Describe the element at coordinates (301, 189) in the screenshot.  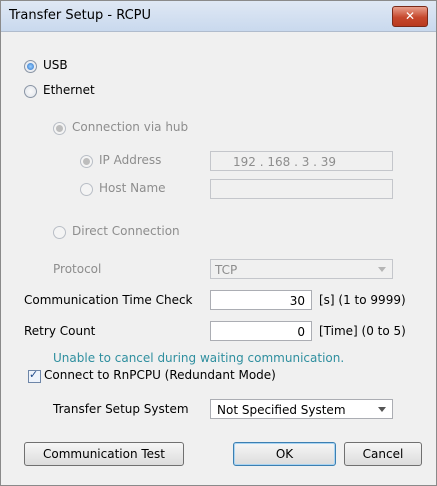
I see `host-name-field` at that location.